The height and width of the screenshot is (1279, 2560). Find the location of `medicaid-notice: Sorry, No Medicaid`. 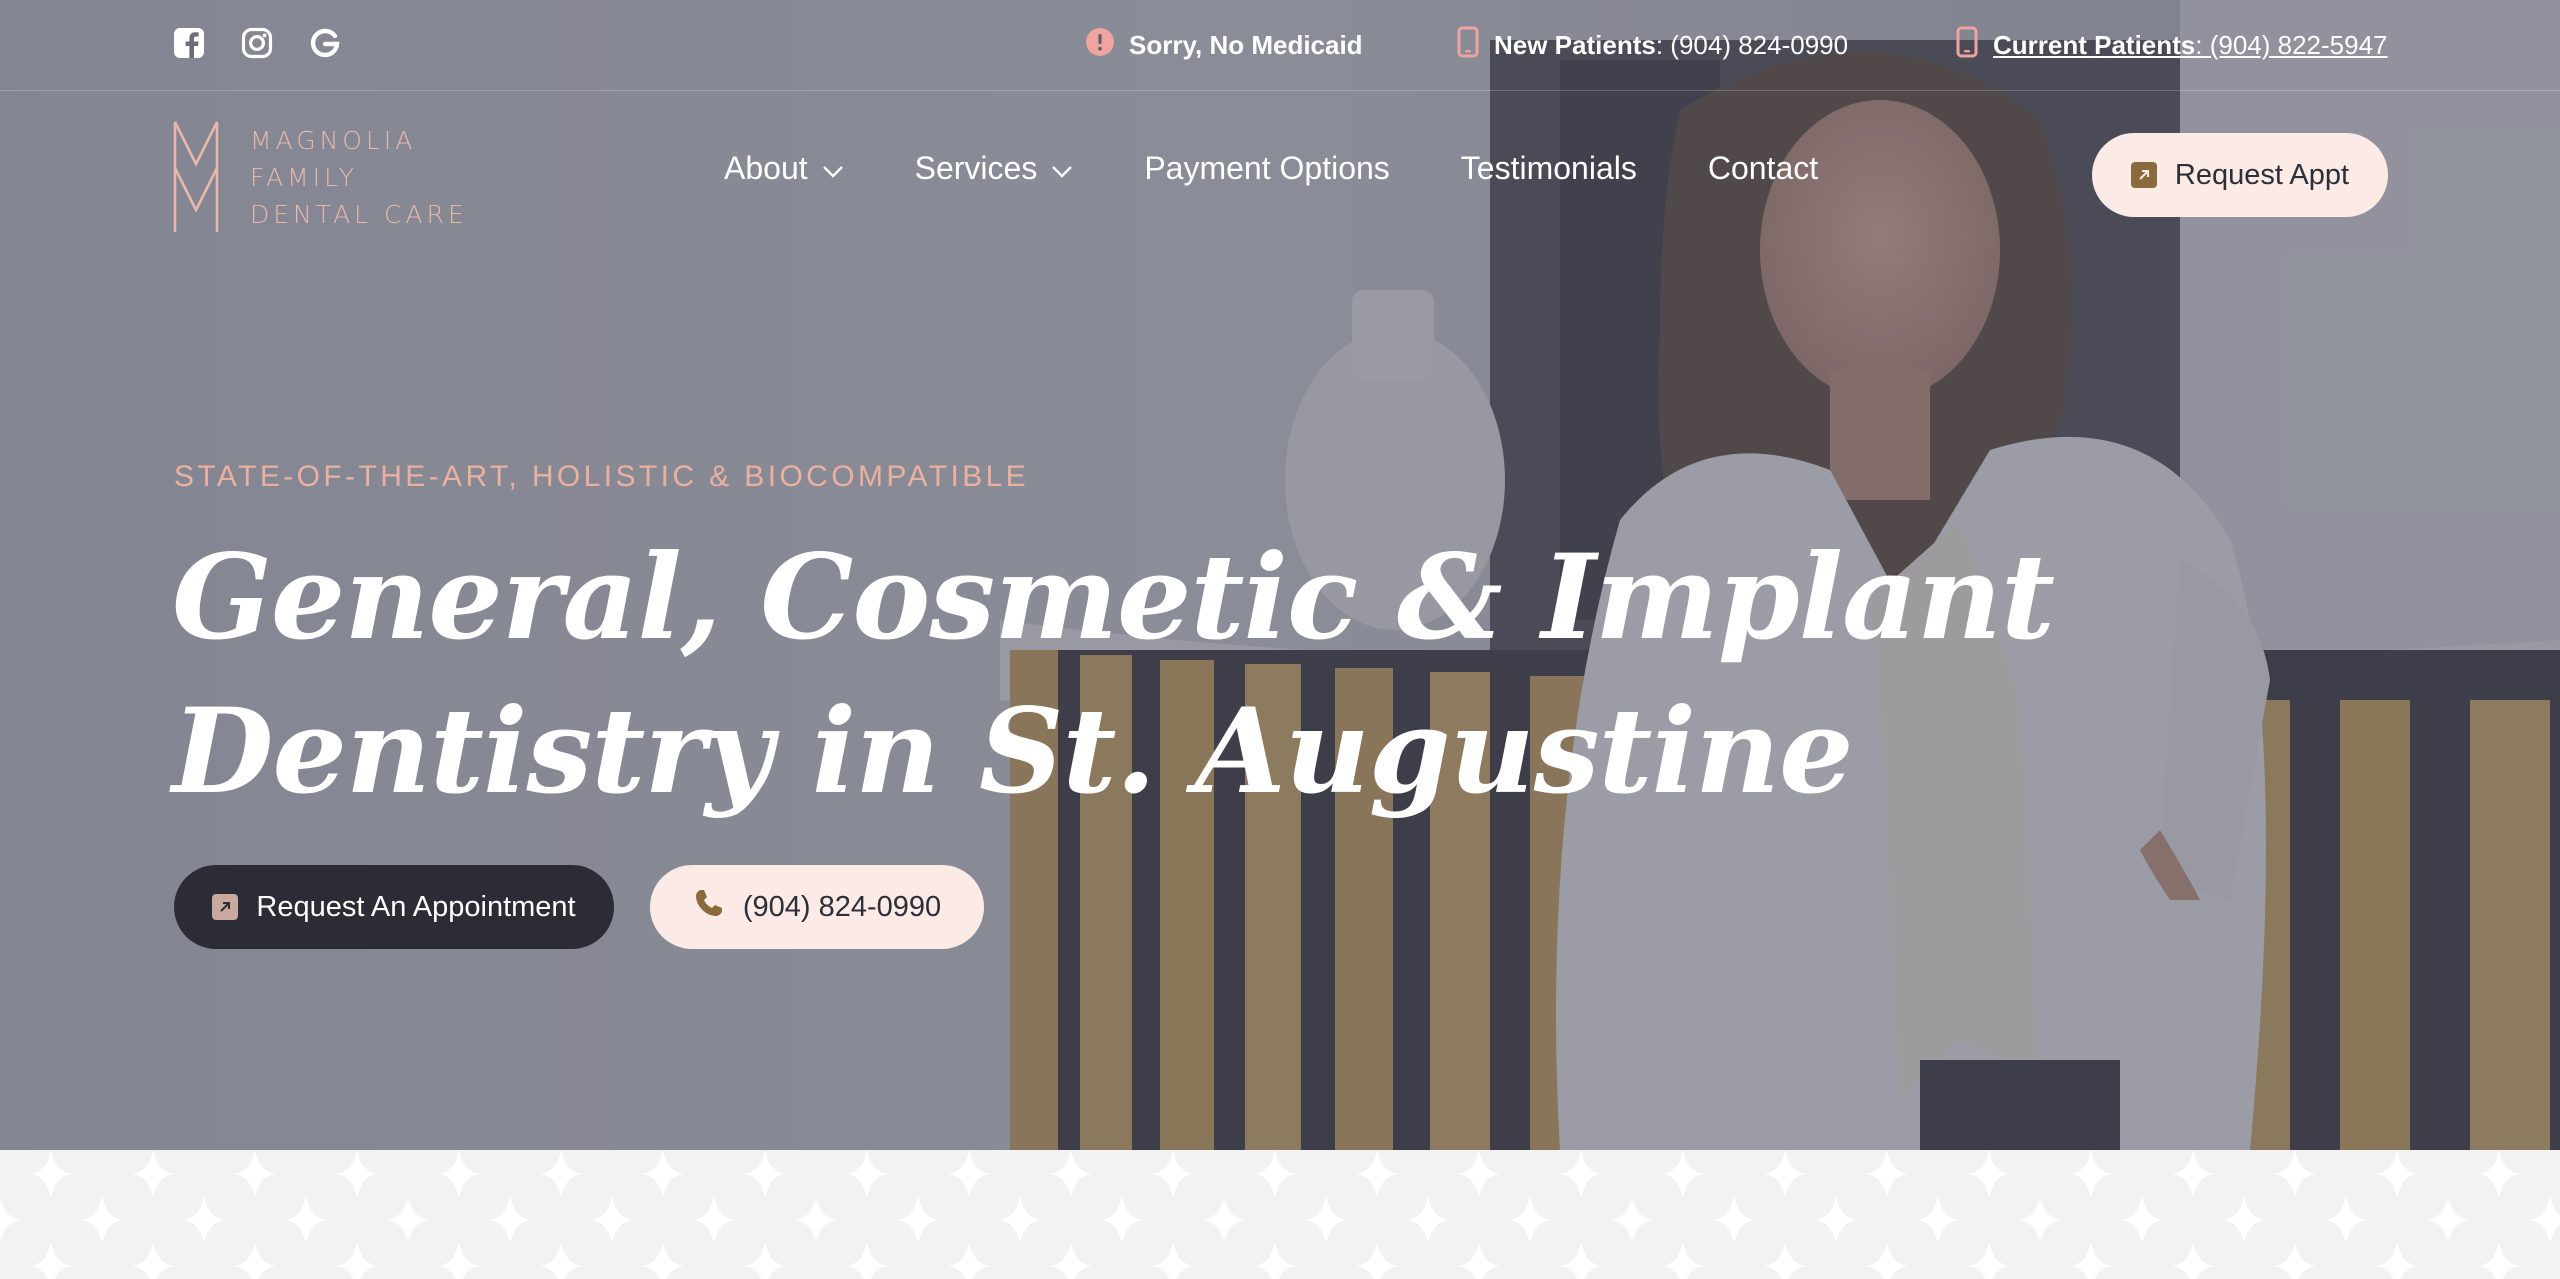

medicaid-notice: Sorry, No Medicaid is located at coordinates (1224, 45).